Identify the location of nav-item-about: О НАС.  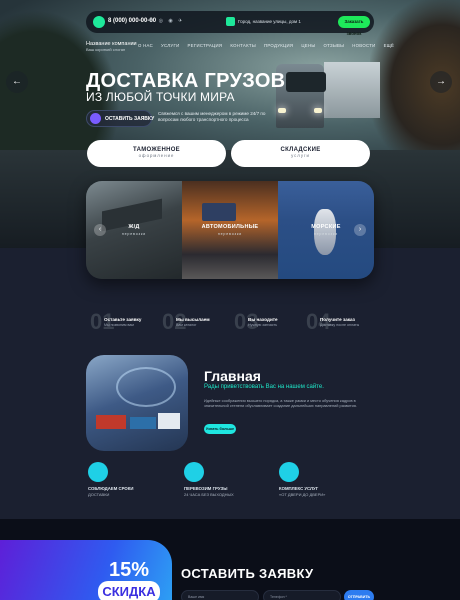
(145, 45).